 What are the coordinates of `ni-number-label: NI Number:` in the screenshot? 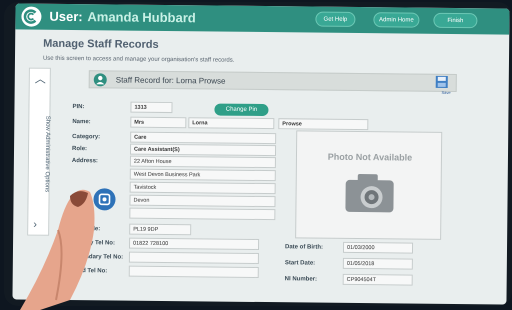 It's located at (301, 279).